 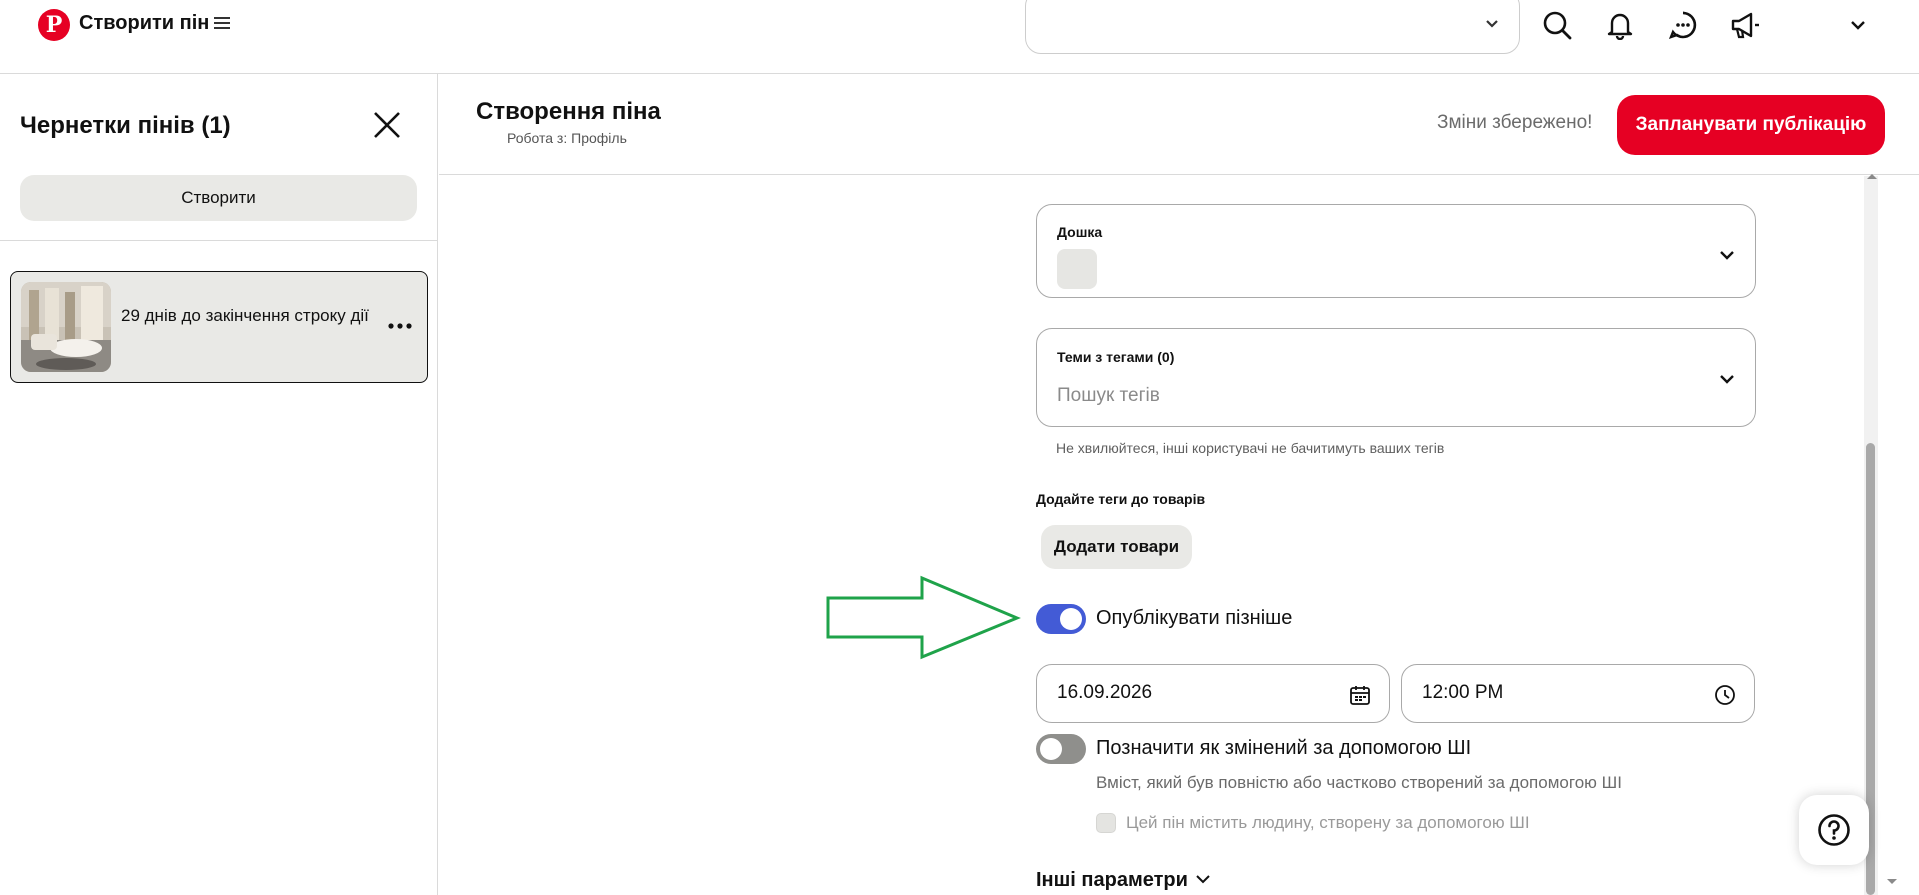 What do you see at coordinates (1213, 693) in the screenshot?
I see `date-field: 16.09.2026` at bounding box center [1213, 693].